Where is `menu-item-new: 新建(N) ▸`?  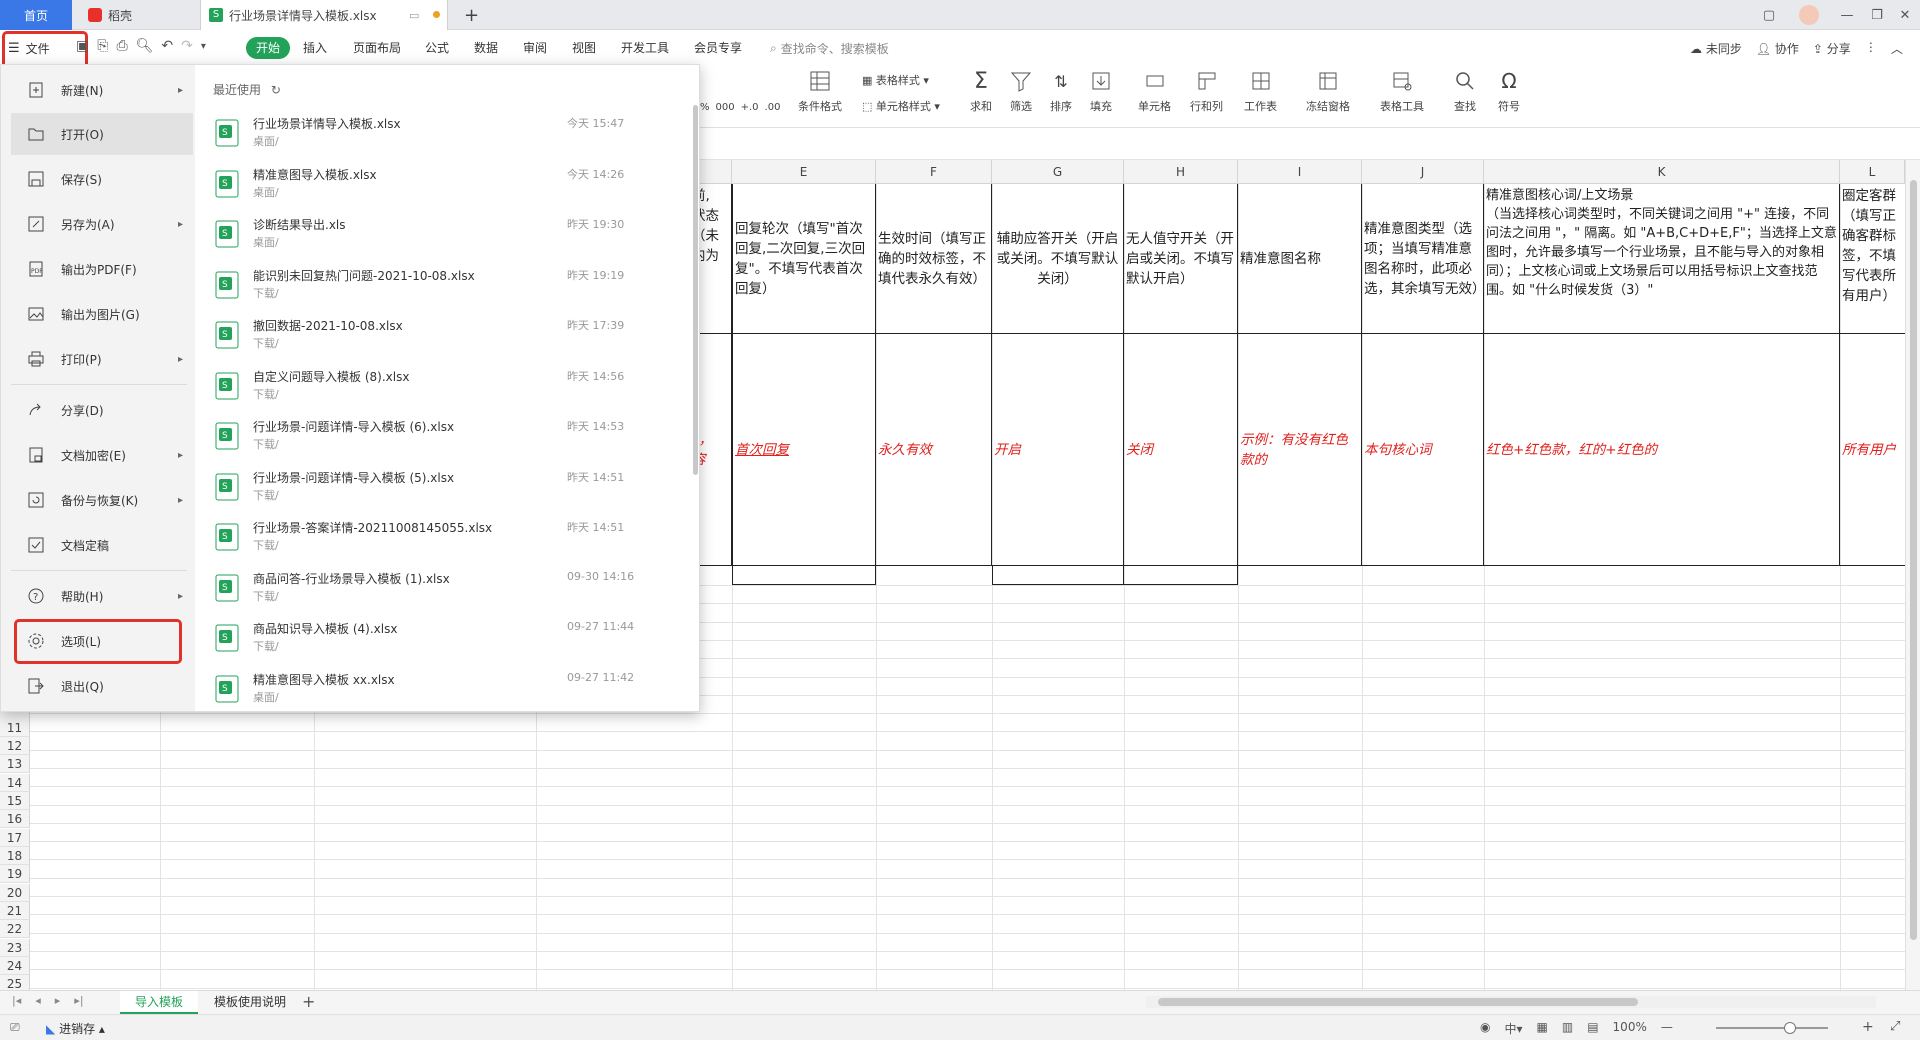 menu-item-new: 新建(N) ▸ is located at coordinates (102, 90).